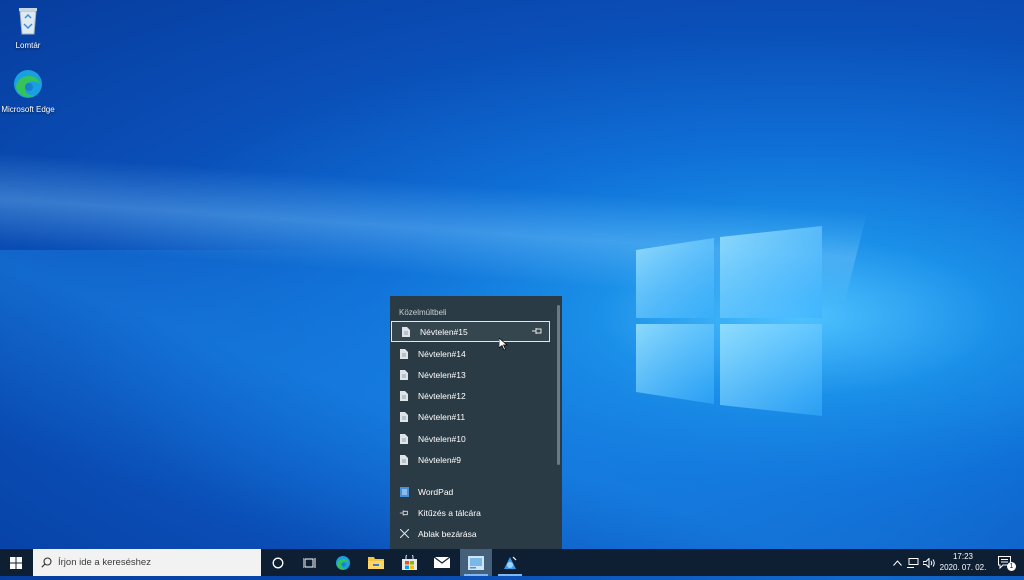 This screenshot has width=1024, height=580. I want to click on task-view-icon, so click(309, 562).